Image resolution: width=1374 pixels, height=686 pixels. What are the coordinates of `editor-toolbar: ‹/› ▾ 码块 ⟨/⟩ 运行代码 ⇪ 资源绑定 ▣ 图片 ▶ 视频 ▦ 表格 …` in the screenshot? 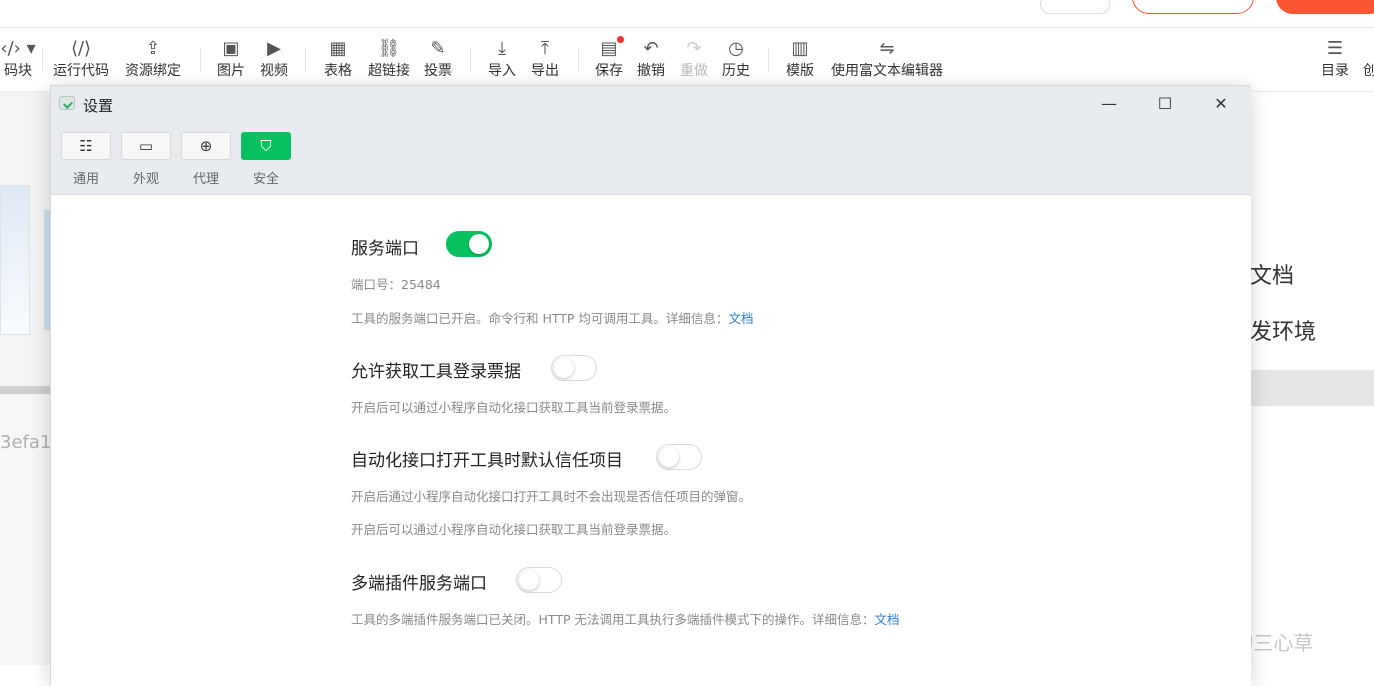 It's located at (687, 61).